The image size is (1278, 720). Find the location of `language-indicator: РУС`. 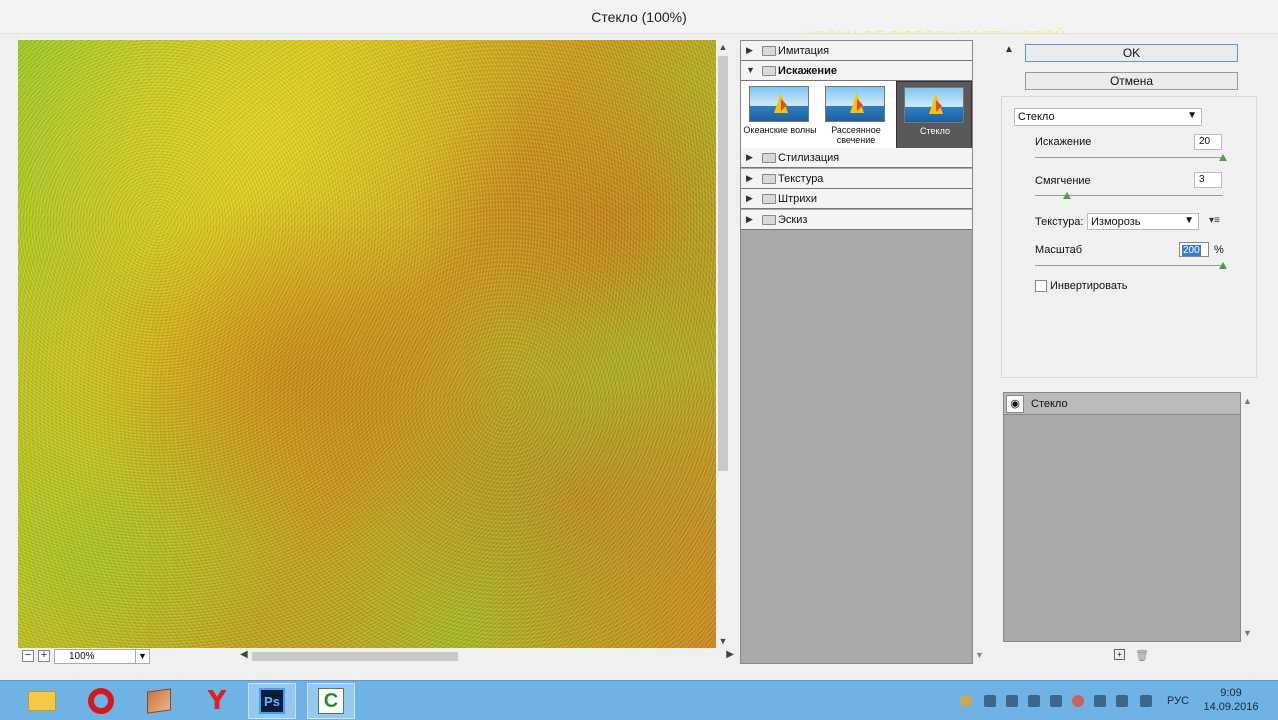

language-indicator: РУС is located at coordinates (1178, 701).